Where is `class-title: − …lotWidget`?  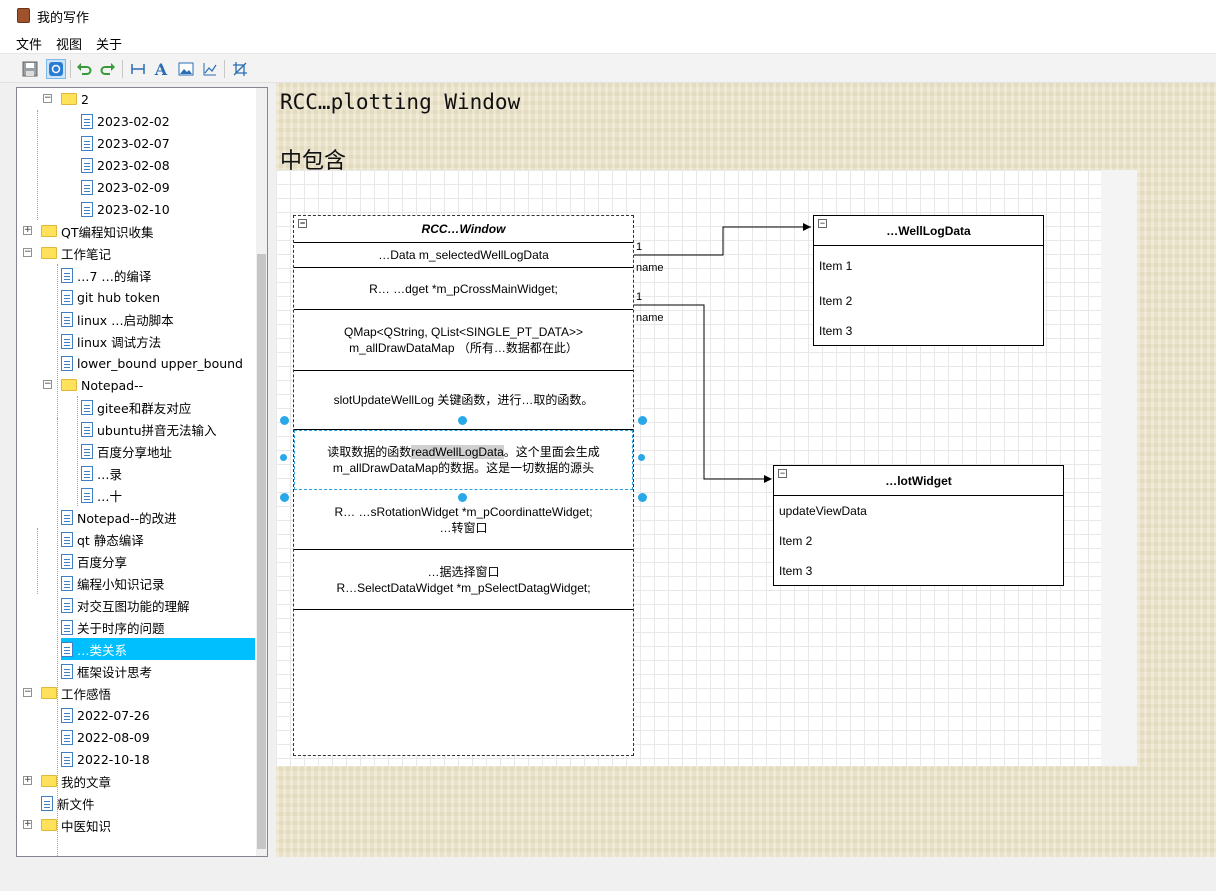
class-title: − …lotWidget is located at coordinates (918, 481).